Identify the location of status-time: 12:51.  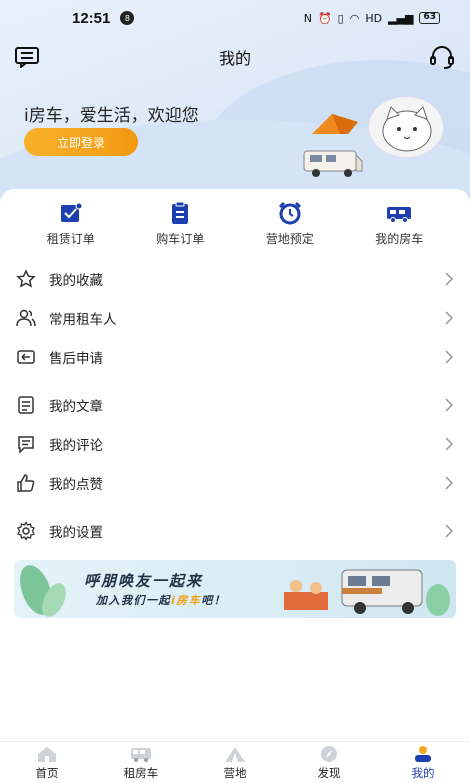
(91, 18).